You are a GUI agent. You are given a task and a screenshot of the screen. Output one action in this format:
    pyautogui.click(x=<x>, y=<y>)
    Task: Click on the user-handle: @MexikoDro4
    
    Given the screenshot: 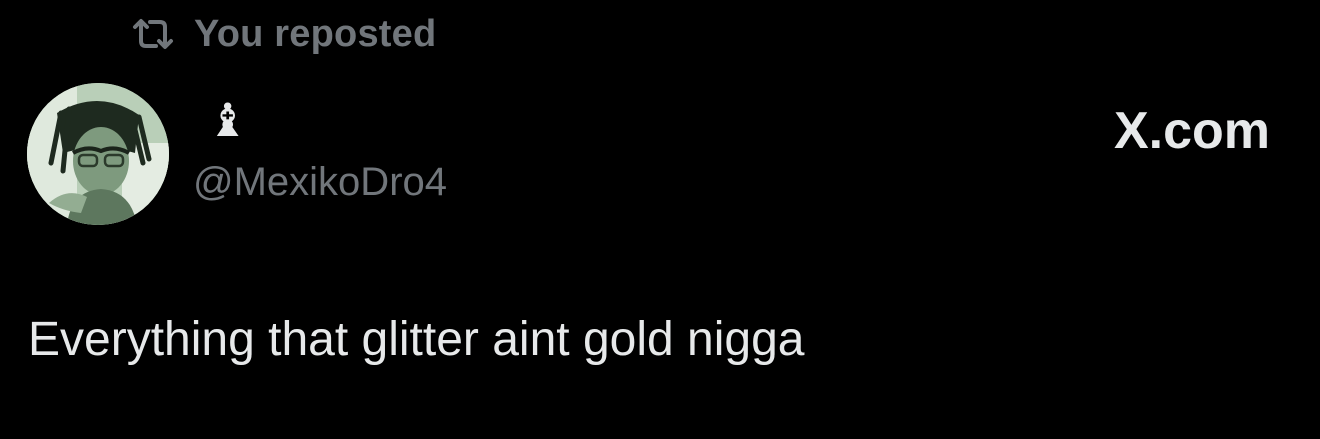 What is the action you would take?
    pyautogui.click(x=320, y=182)
    